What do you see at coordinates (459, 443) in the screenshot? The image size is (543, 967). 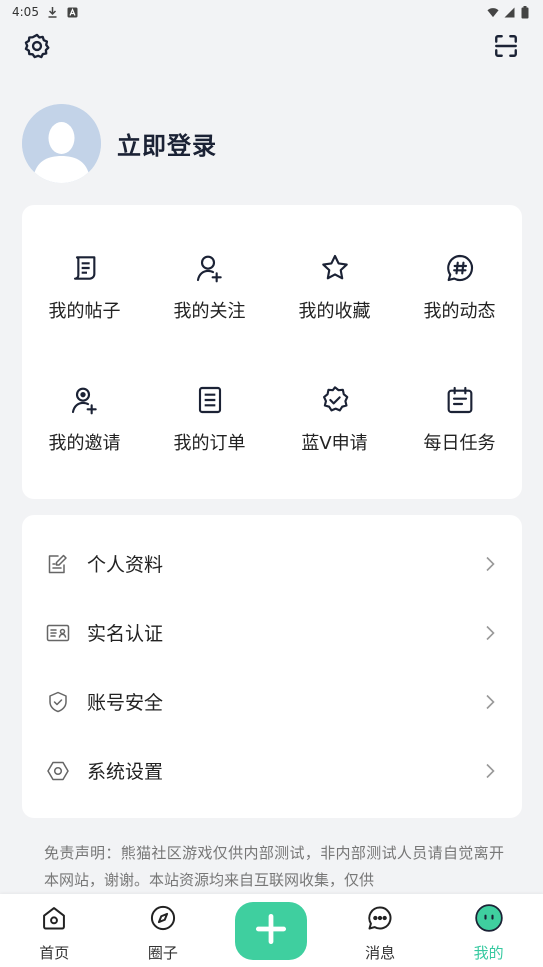 I see `feature-label: 每日任务` at bounding box center [459, 443].